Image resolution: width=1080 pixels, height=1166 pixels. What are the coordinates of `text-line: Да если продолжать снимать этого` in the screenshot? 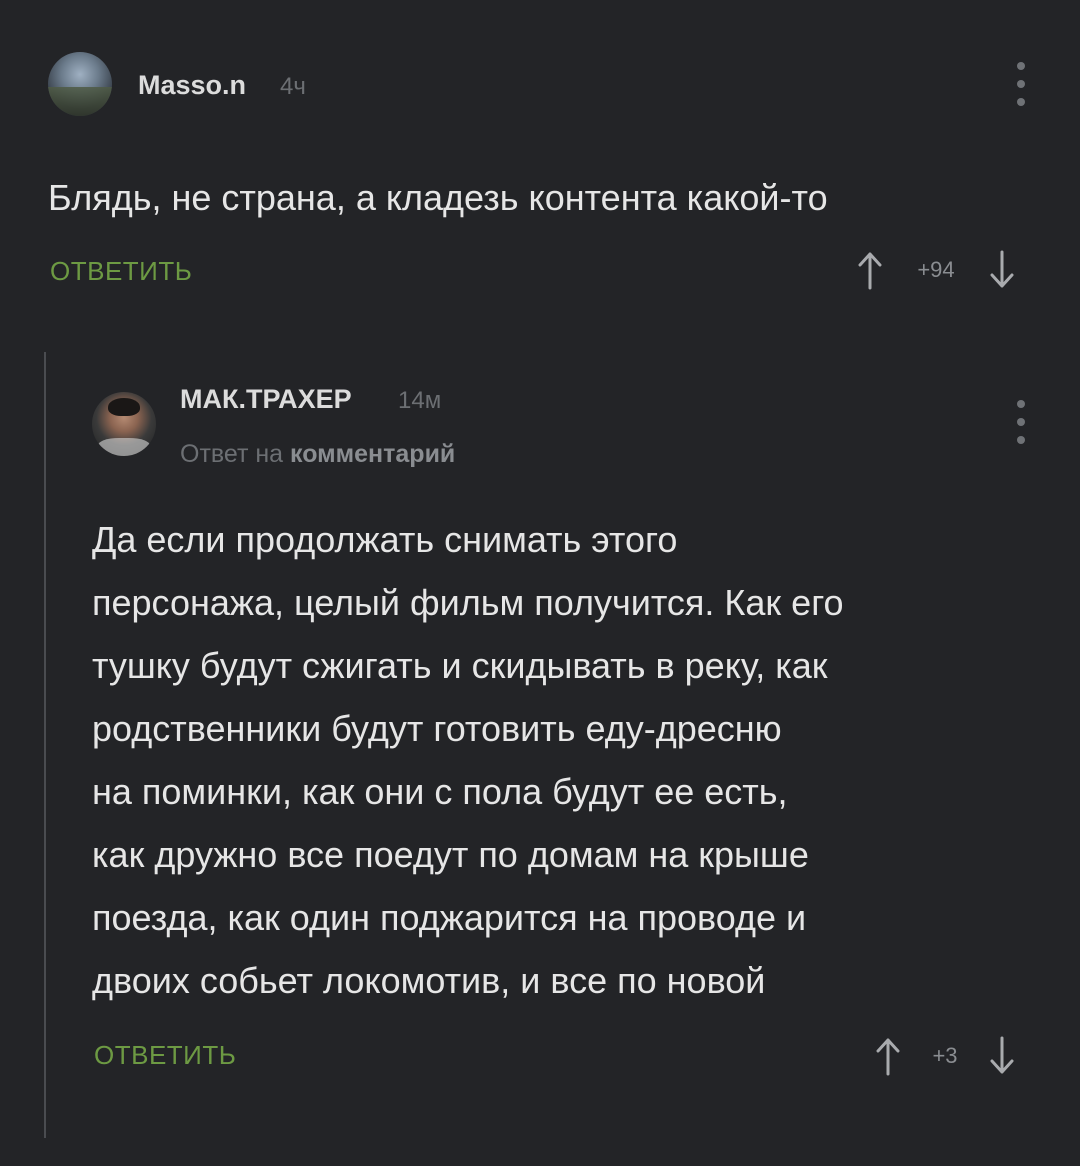 It's located at (385, 539).